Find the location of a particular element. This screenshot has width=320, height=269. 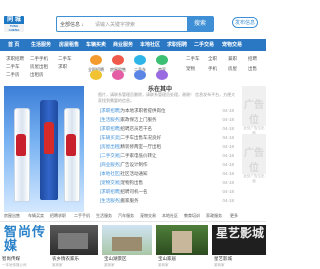

tab-item: 房屋出售 is located at coordinates (12, 216).